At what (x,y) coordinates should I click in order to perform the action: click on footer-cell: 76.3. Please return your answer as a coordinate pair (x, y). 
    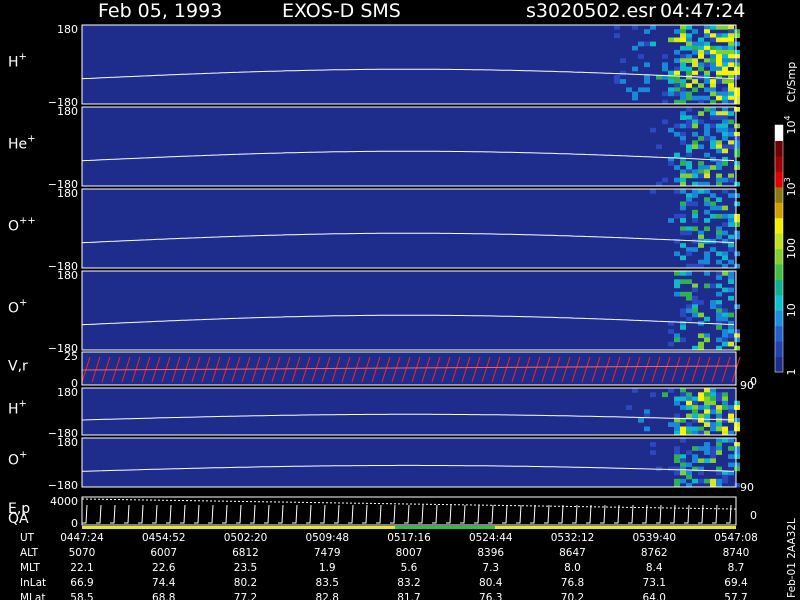
    Looking at the image, I should click on (490, 596).